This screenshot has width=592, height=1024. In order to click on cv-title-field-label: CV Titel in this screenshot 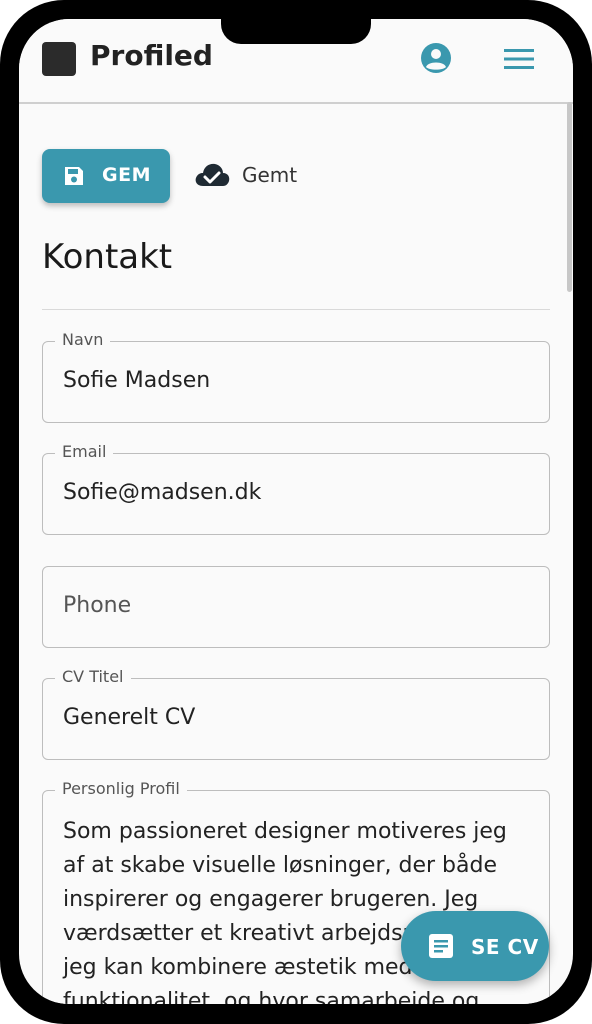, I will do `click(93, 676)`.